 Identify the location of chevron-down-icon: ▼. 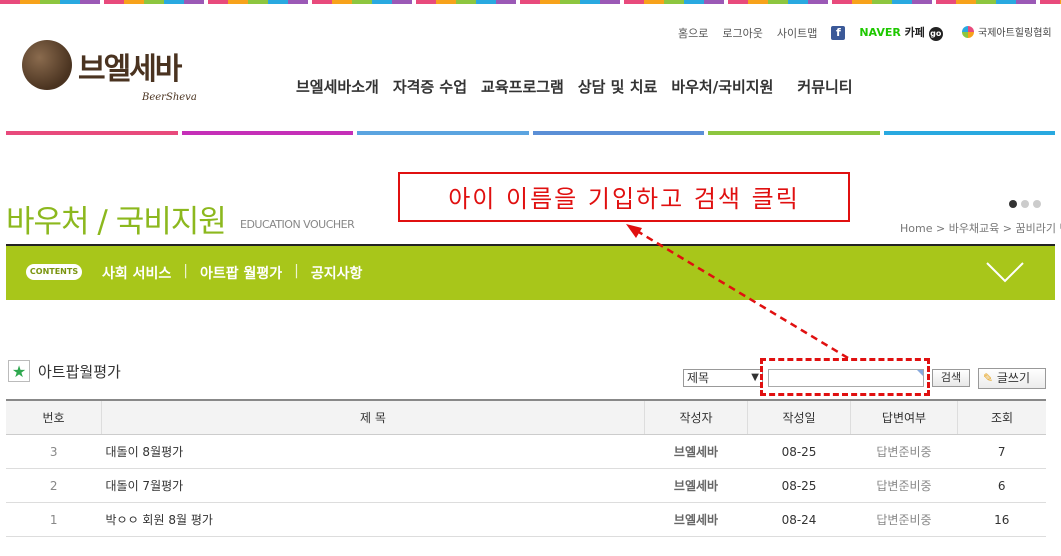
(755, 377).